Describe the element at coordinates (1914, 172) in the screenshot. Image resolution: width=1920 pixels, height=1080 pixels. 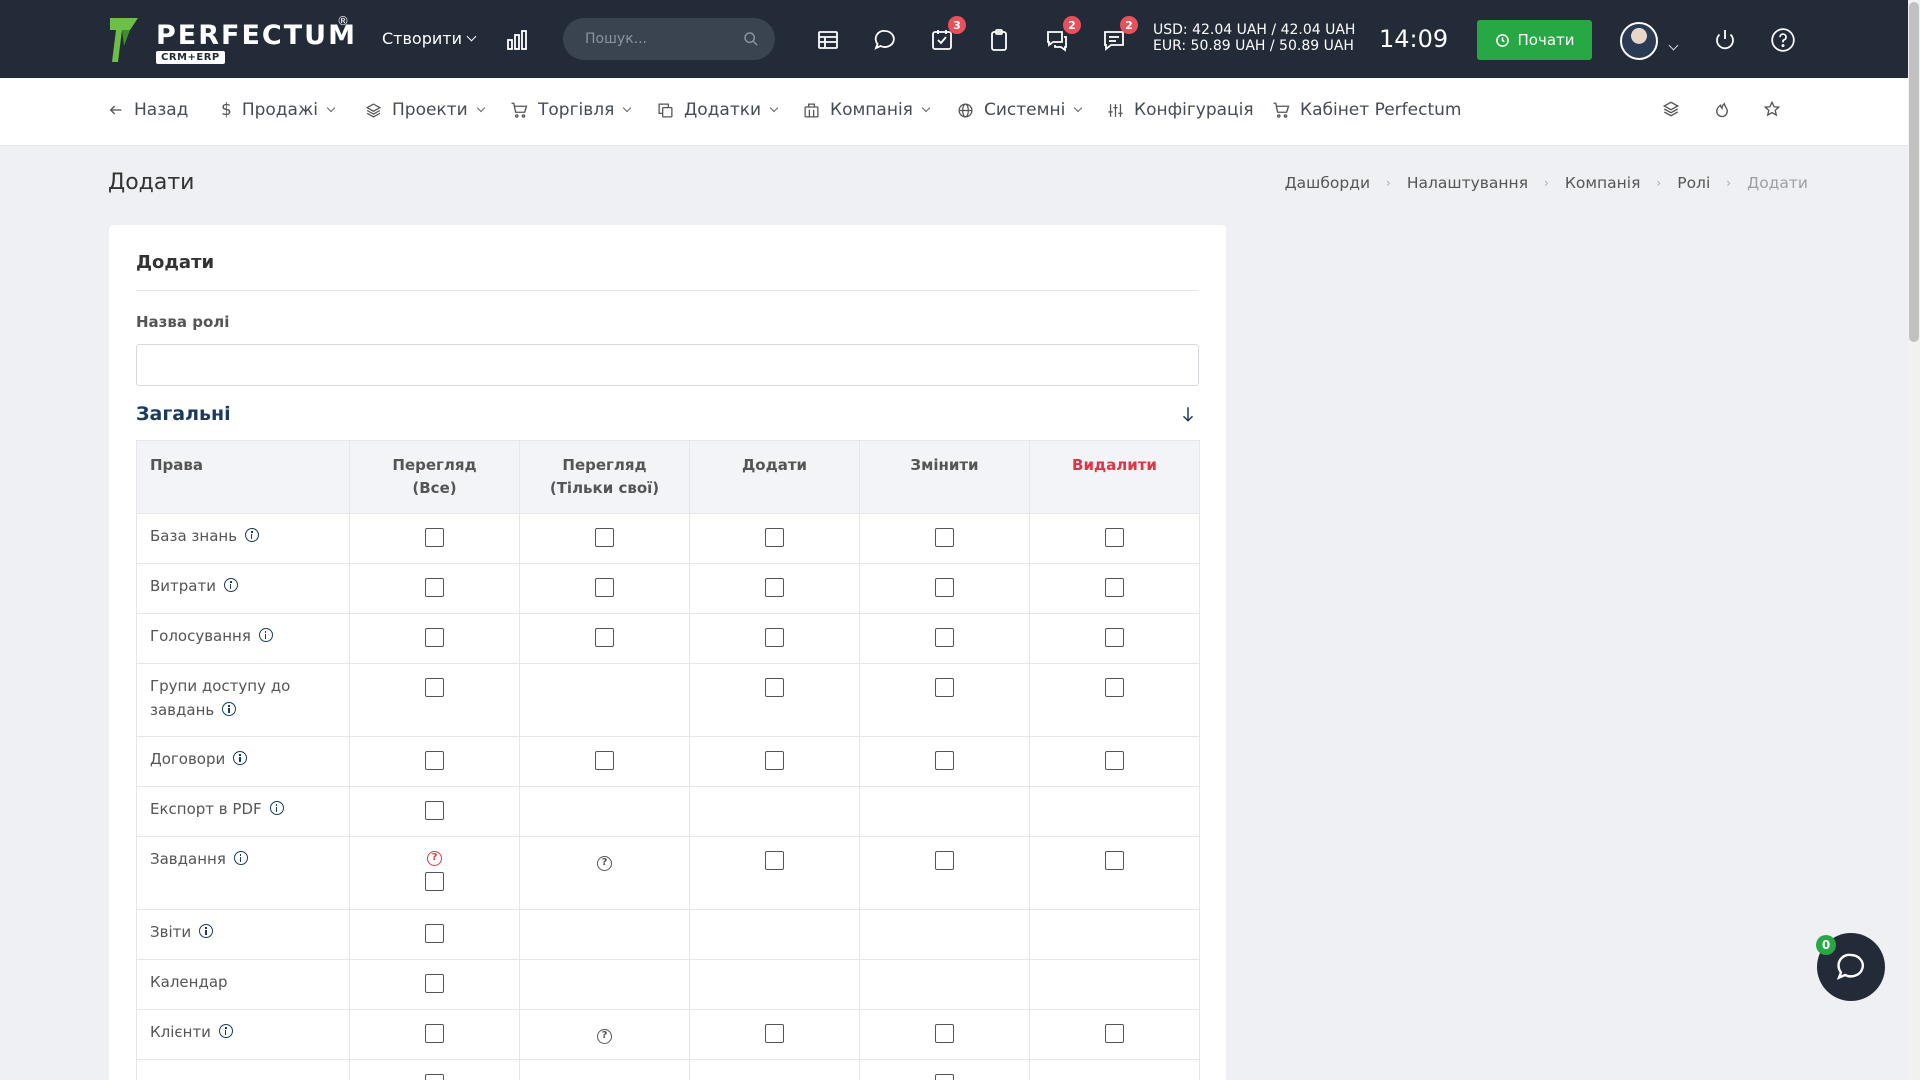
I see `scrollbar-thumb` at that location.